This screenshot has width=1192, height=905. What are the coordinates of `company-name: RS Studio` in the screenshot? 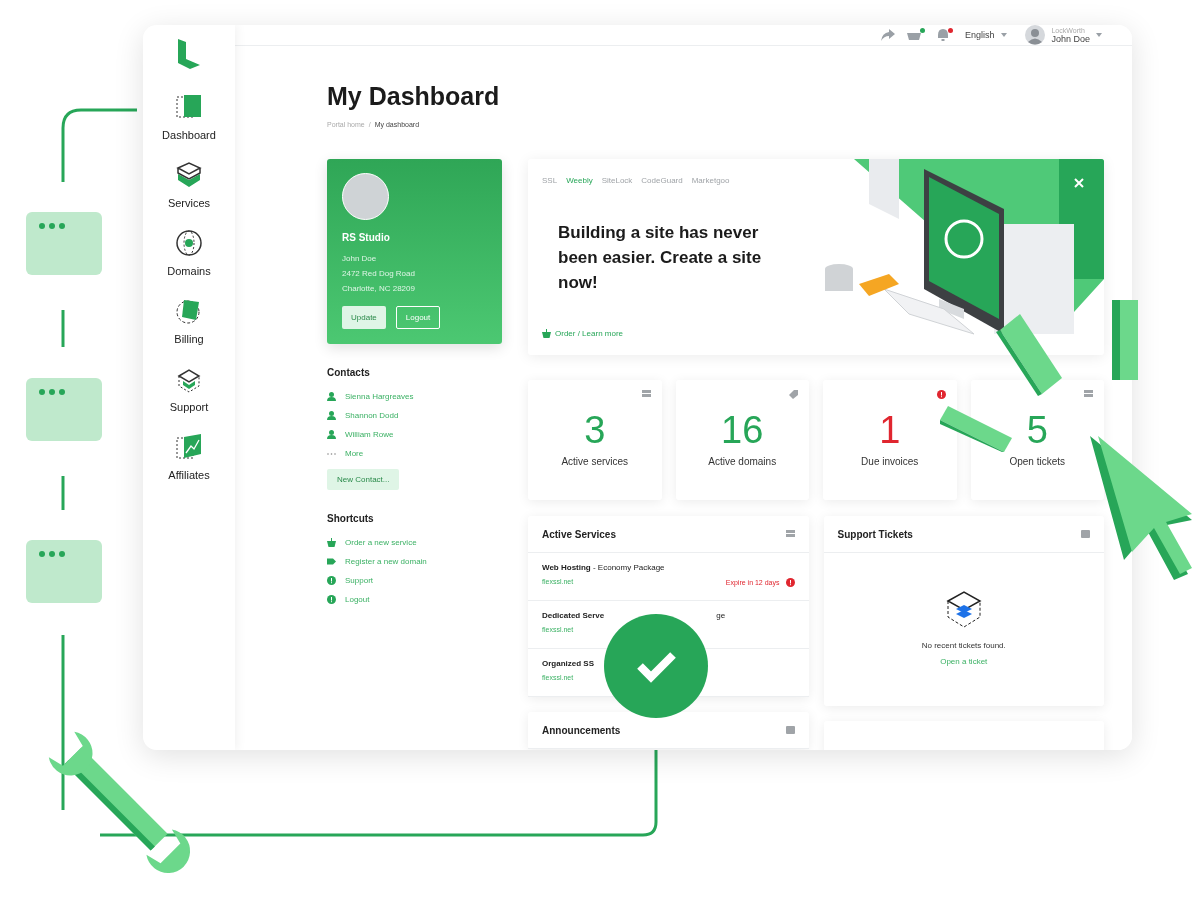 It's located at (366, 237).